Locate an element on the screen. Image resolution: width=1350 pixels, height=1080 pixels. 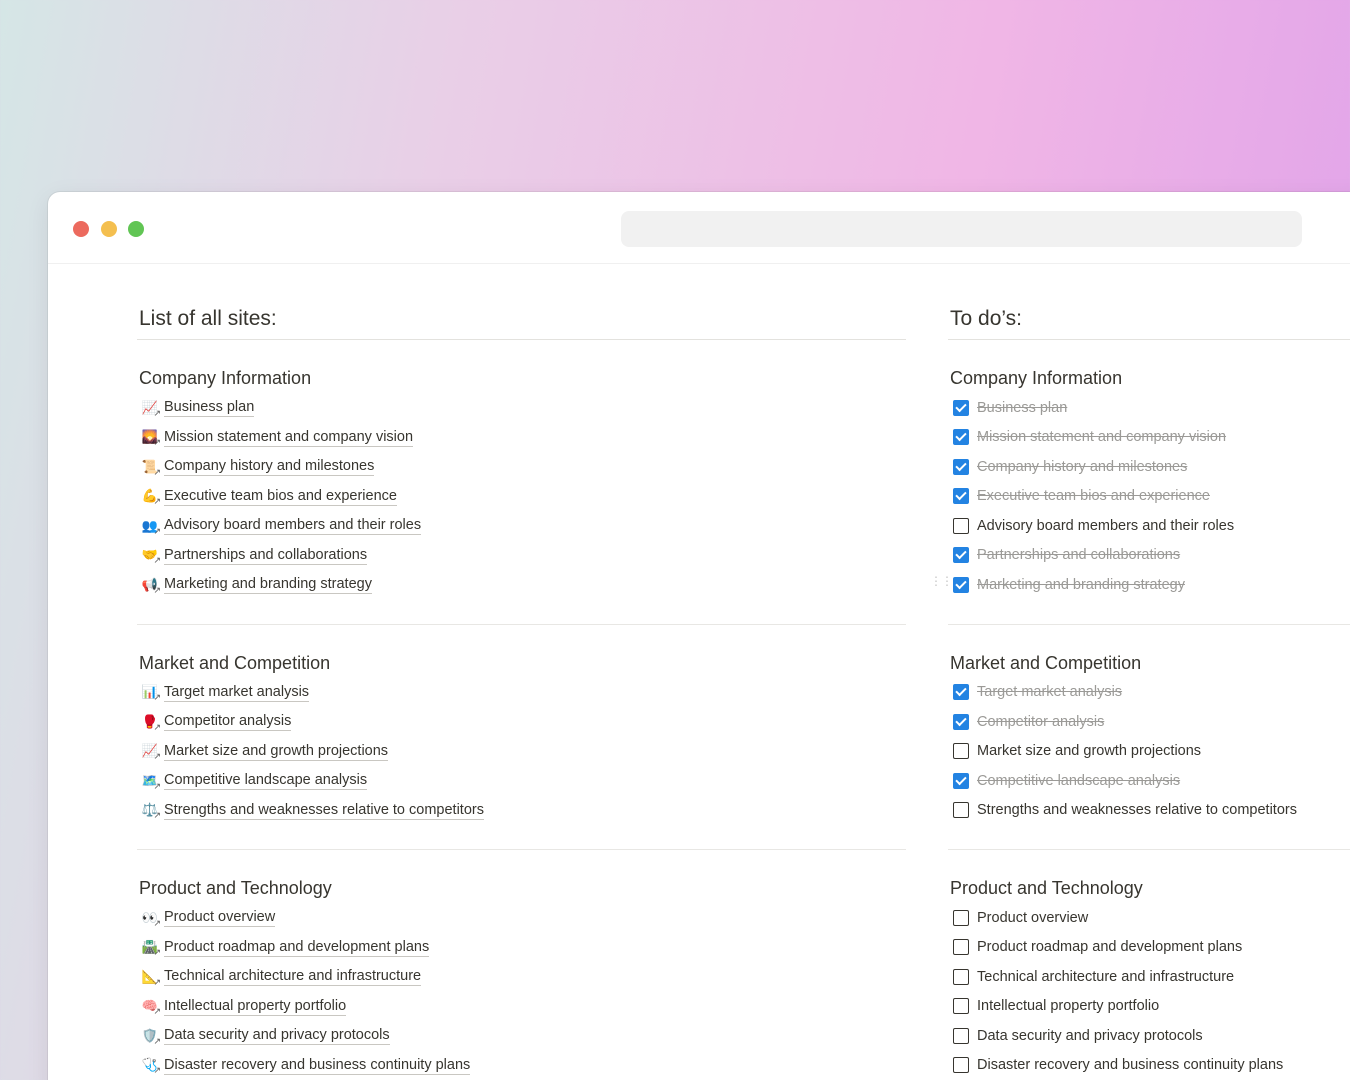
section-heading: Market and Competition is located at coordinates (1046, 662).